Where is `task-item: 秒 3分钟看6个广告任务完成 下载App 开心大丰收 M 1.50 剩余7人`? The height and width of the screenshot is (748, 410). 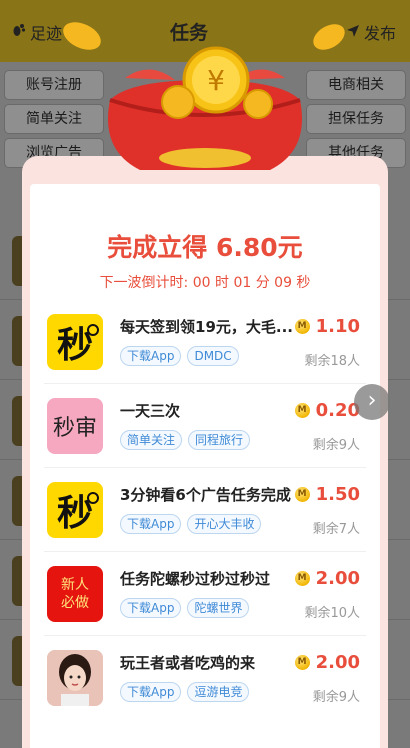 task-item: 秒 3分钟看6个广告任务完成 下载App 开心大丰收 M 1.50 剩余7人 is located at coordinates (205, 510).